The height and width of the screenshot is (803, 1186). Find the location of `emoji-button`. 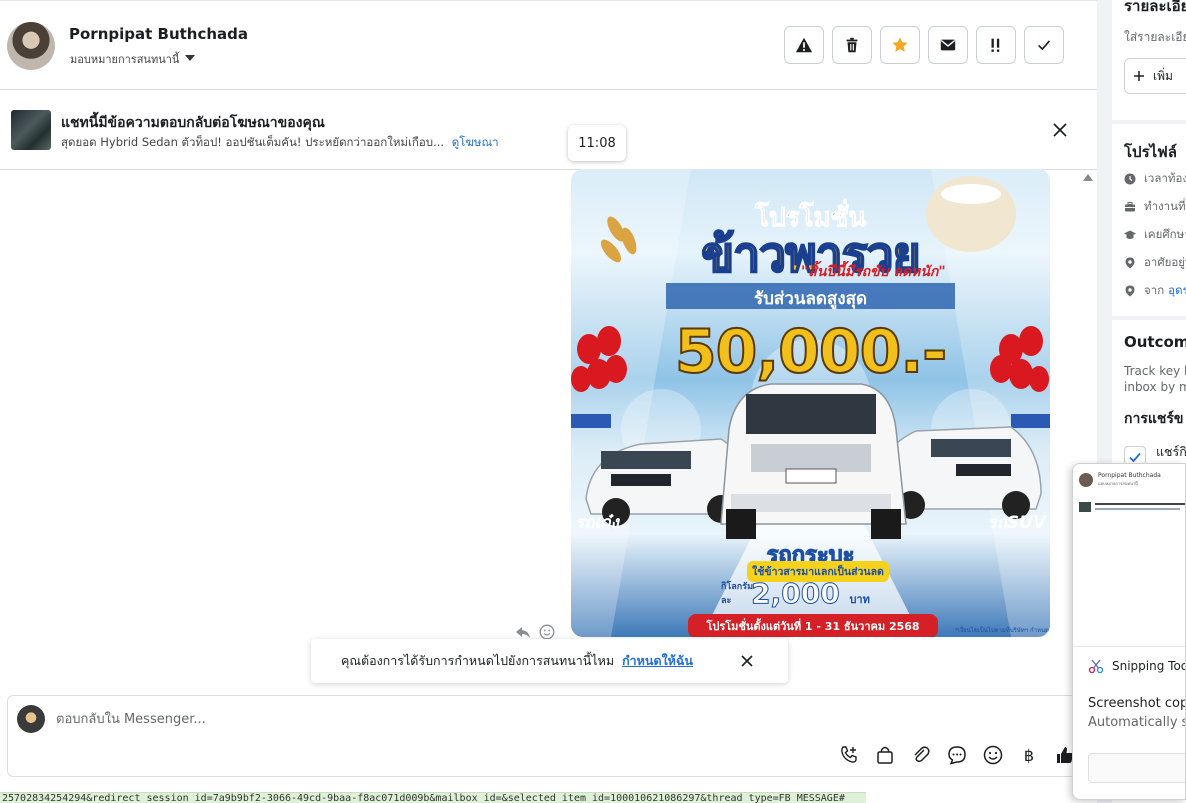

emoji-button is located at coordinates (993, 755).